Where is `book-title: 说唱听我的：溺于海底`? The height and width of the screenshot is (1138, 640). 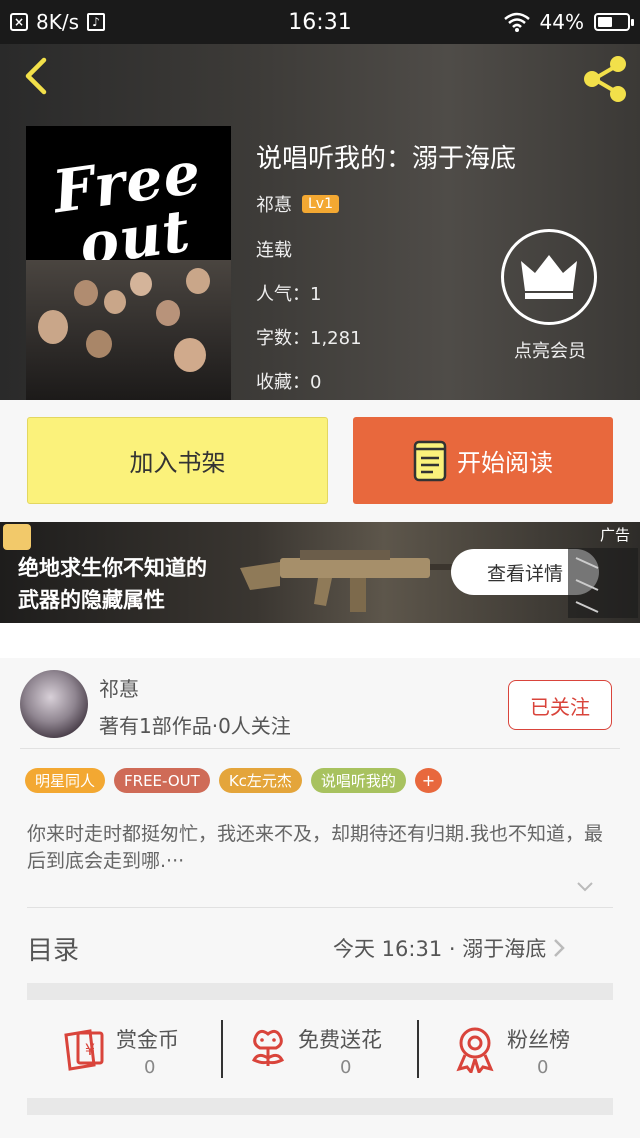 book-title: 说唱听我的：溺于海底 is located at coordinates (386, 159).